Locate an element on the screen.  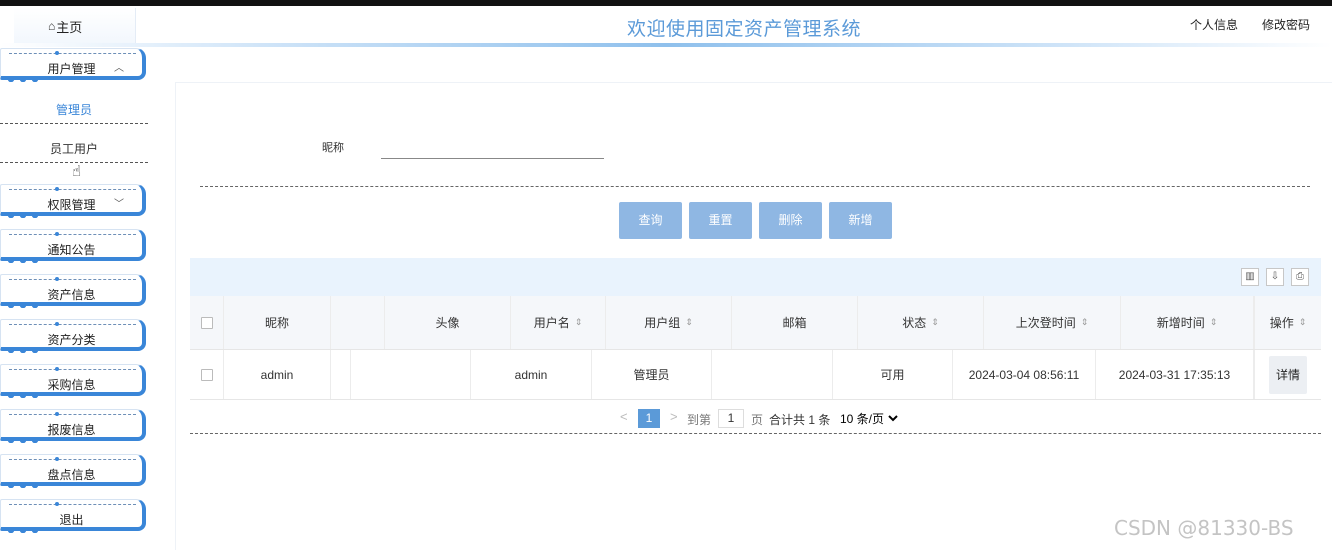
sidebar-item-purchase-info: 采购信息 is located at coordinates (73, 381).